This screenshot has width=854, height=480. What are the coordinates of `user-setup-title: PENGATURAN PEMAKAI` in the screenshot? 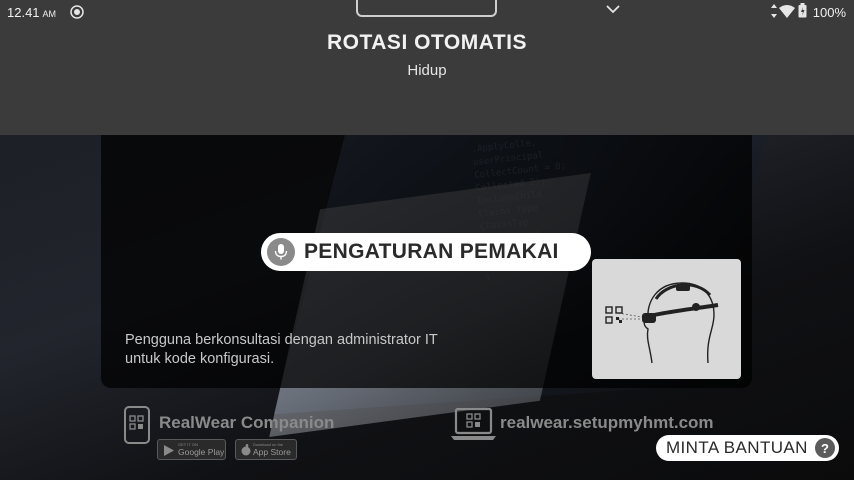 It's located at (431, 251).